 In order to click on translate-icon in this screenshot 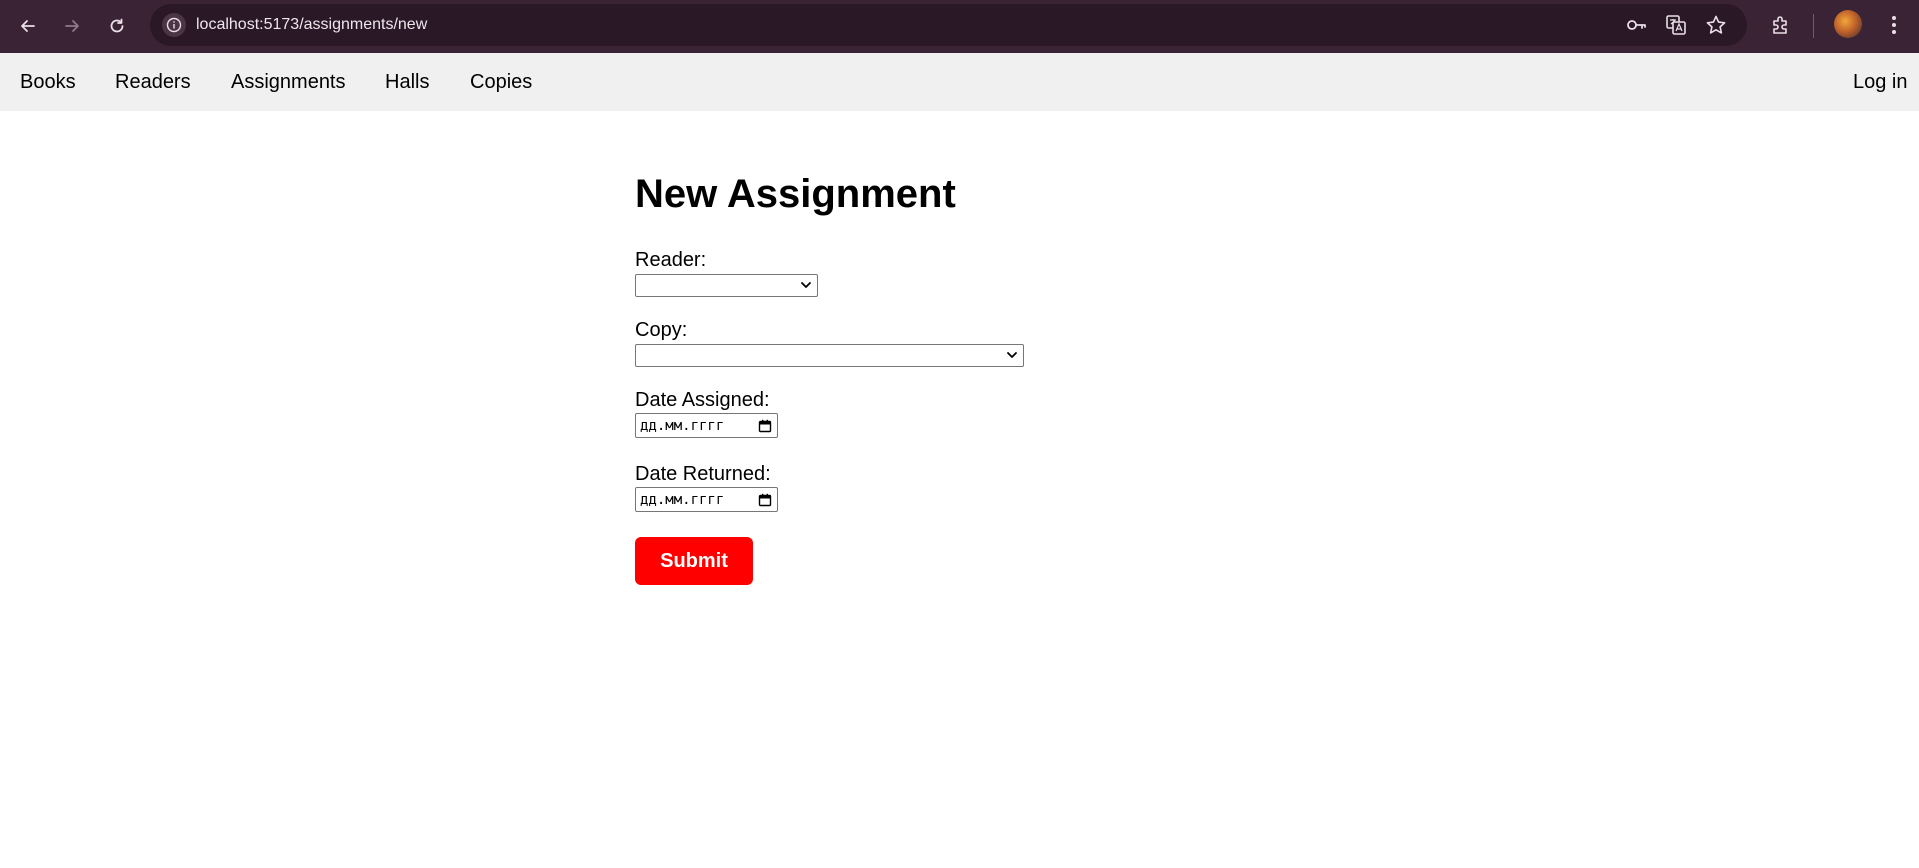, I will do `click(1676, 25)`.